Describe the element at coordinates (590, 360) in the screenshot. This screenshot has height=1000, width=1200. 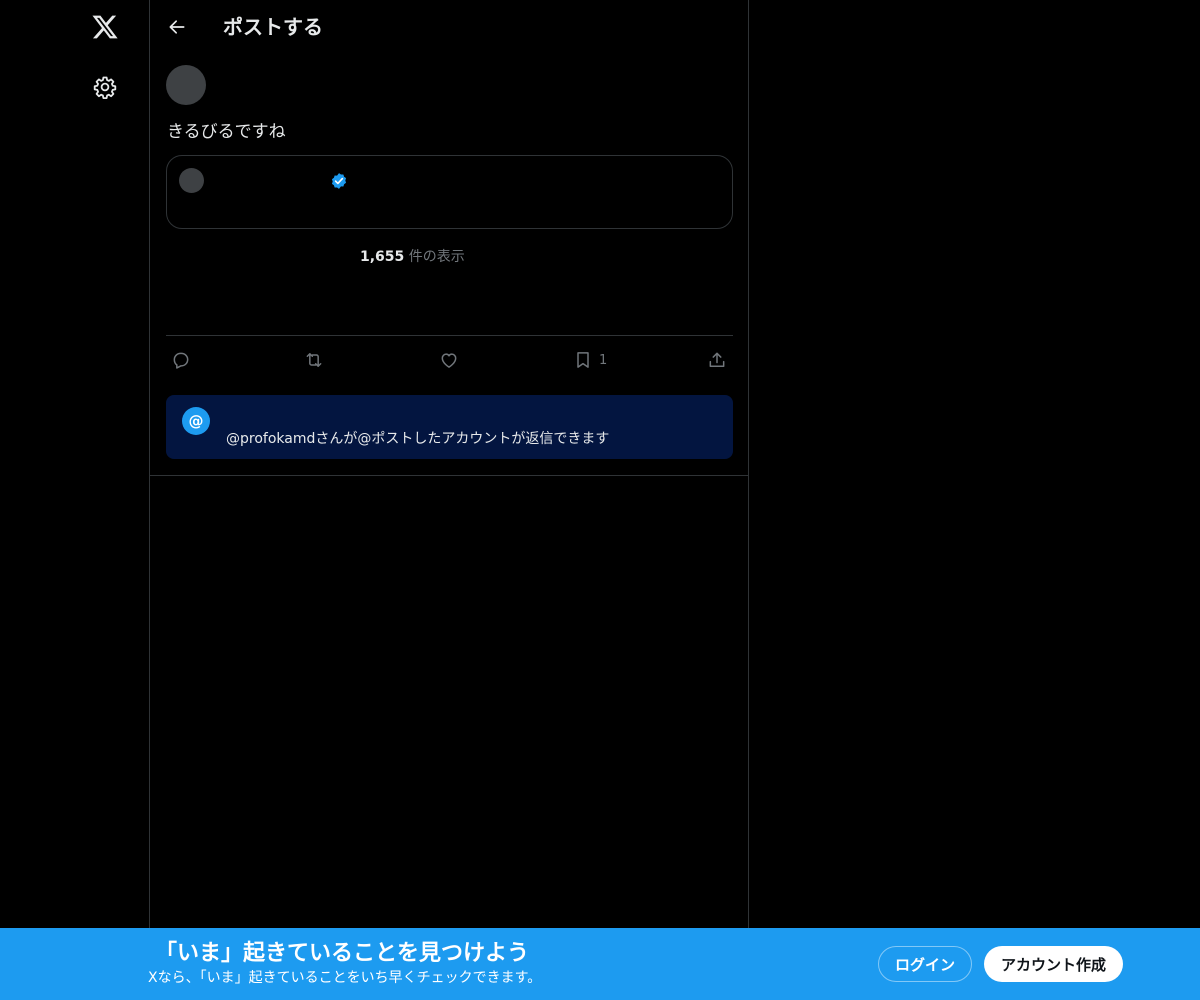
I see `bookmark-button: 1` at that location.